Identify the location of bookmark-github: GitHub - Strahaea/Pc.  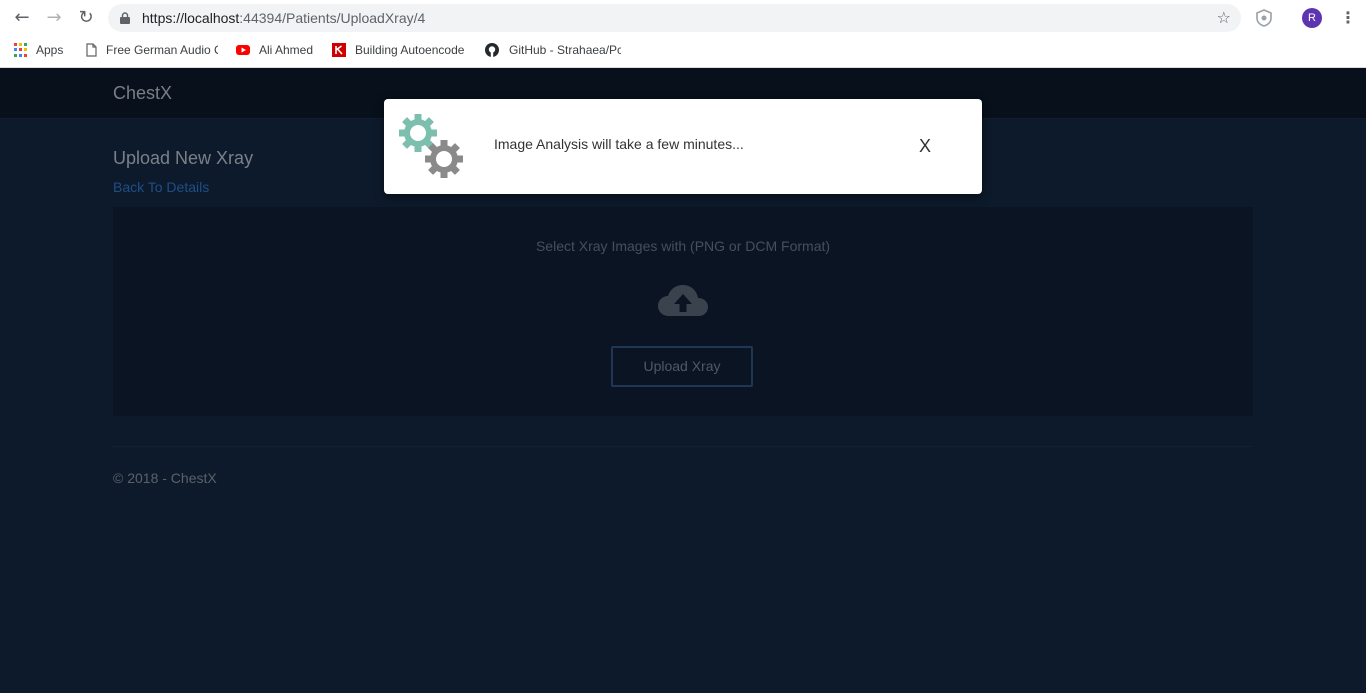
(553, 50).